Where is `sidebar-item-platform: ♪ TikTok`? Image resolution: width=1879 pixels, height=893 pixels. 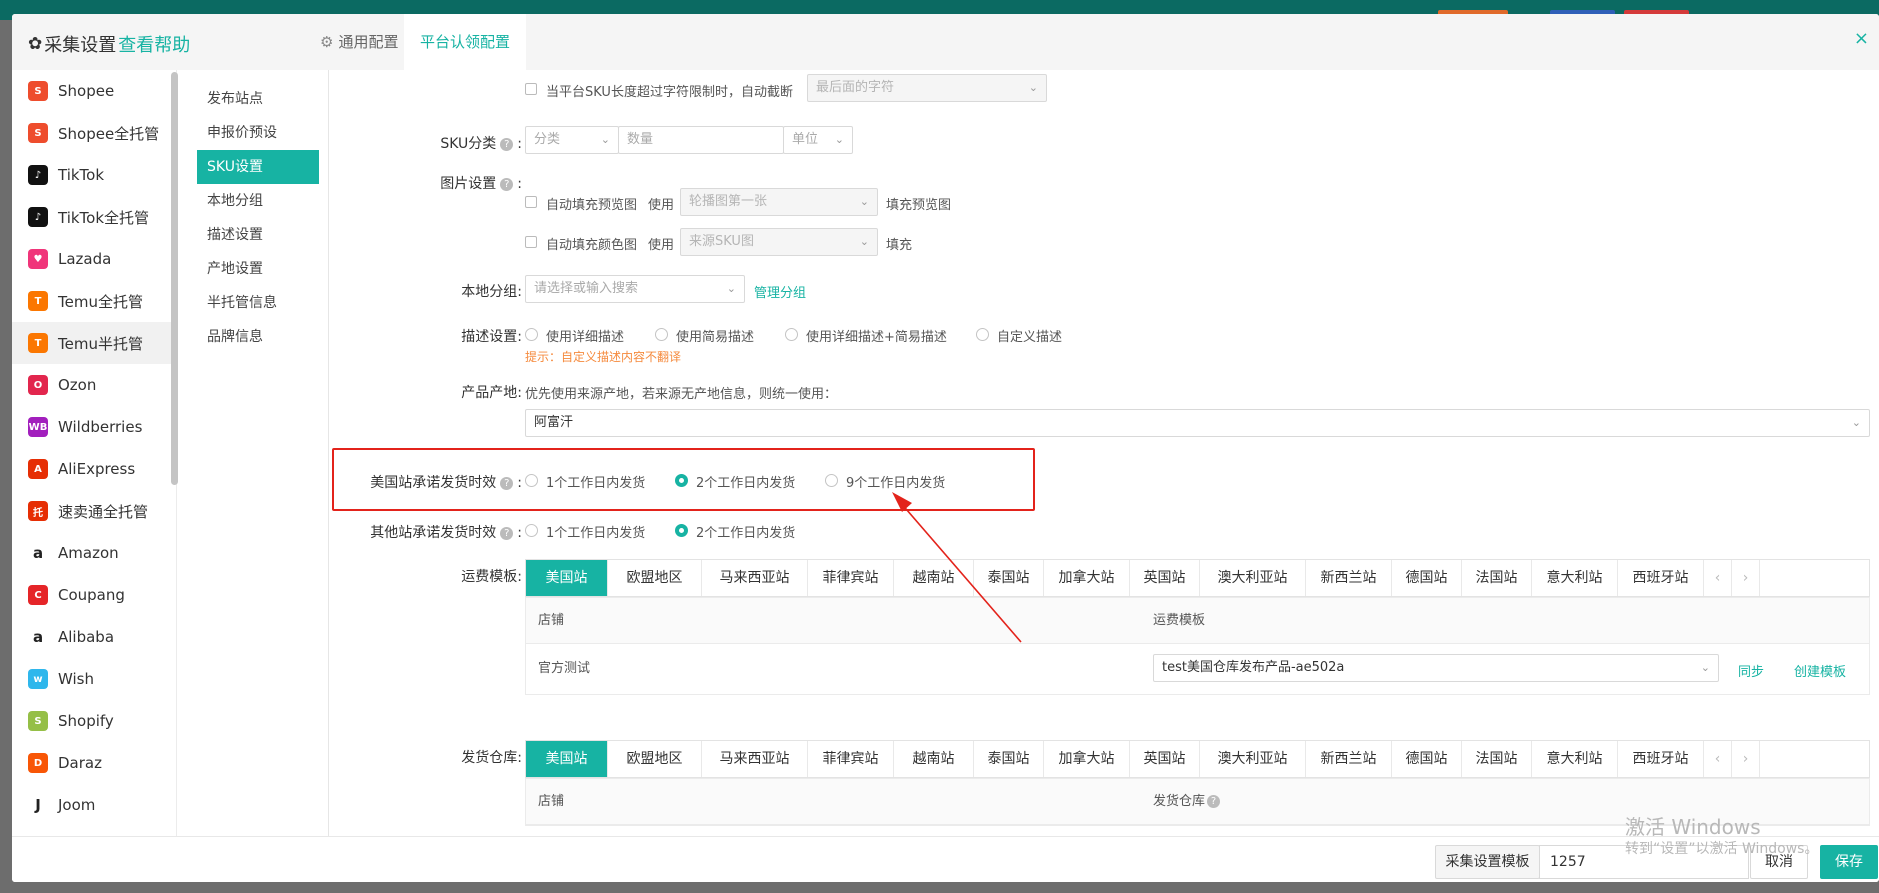
sidebar-item-platform: ♪ TikTok is located at coordinates (94, 175).